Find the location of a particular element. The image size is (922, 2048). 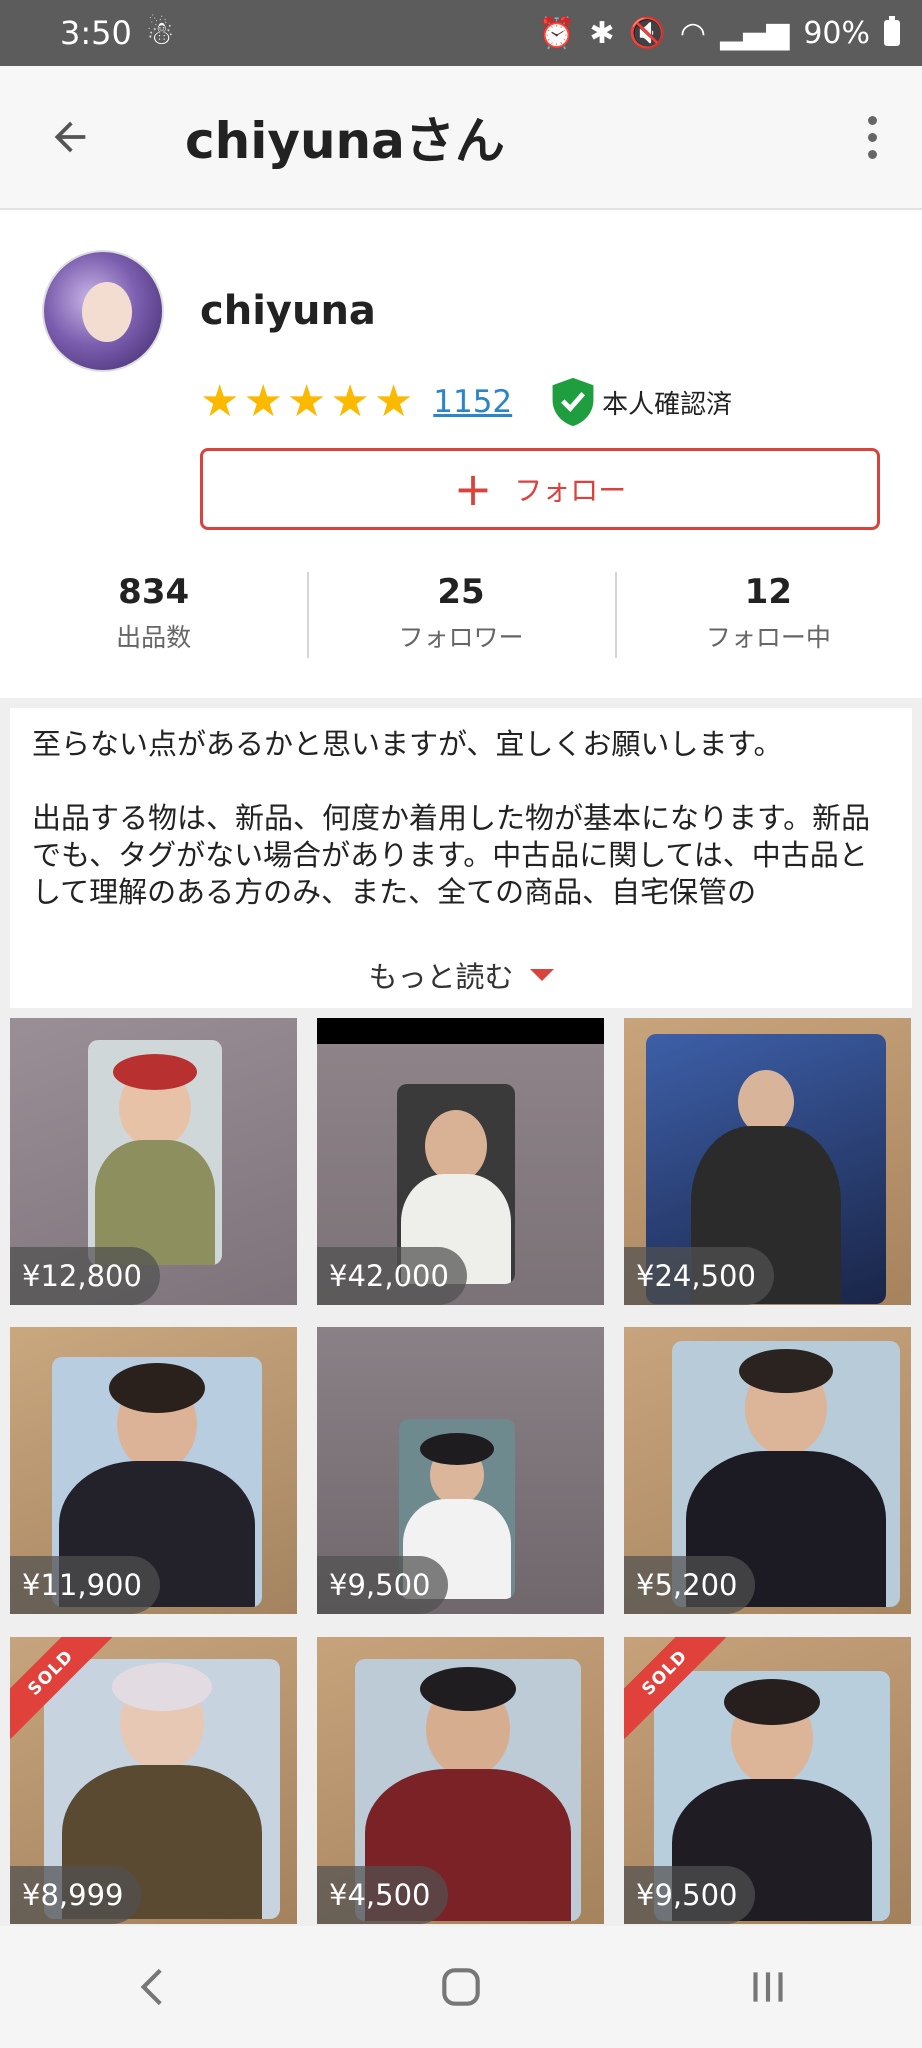

mute-icon: 🔇 is located at coordinates (647, 33).